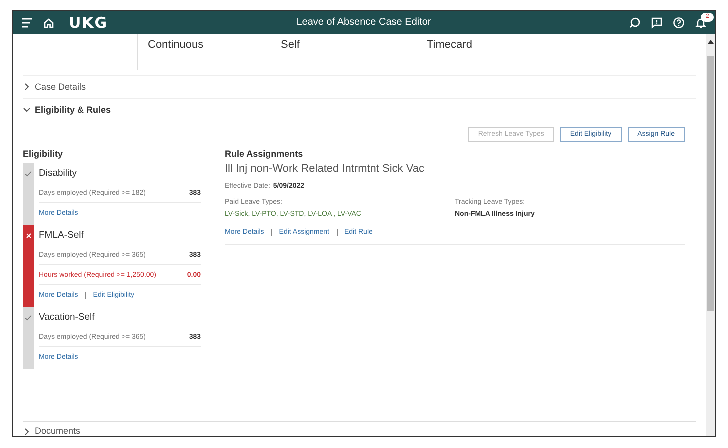 This screenshot has width=728, height=448. Describe the element at coordinates (359, 110) in the screenshot. I see `section-header: Eligibility & Rules` at that location.